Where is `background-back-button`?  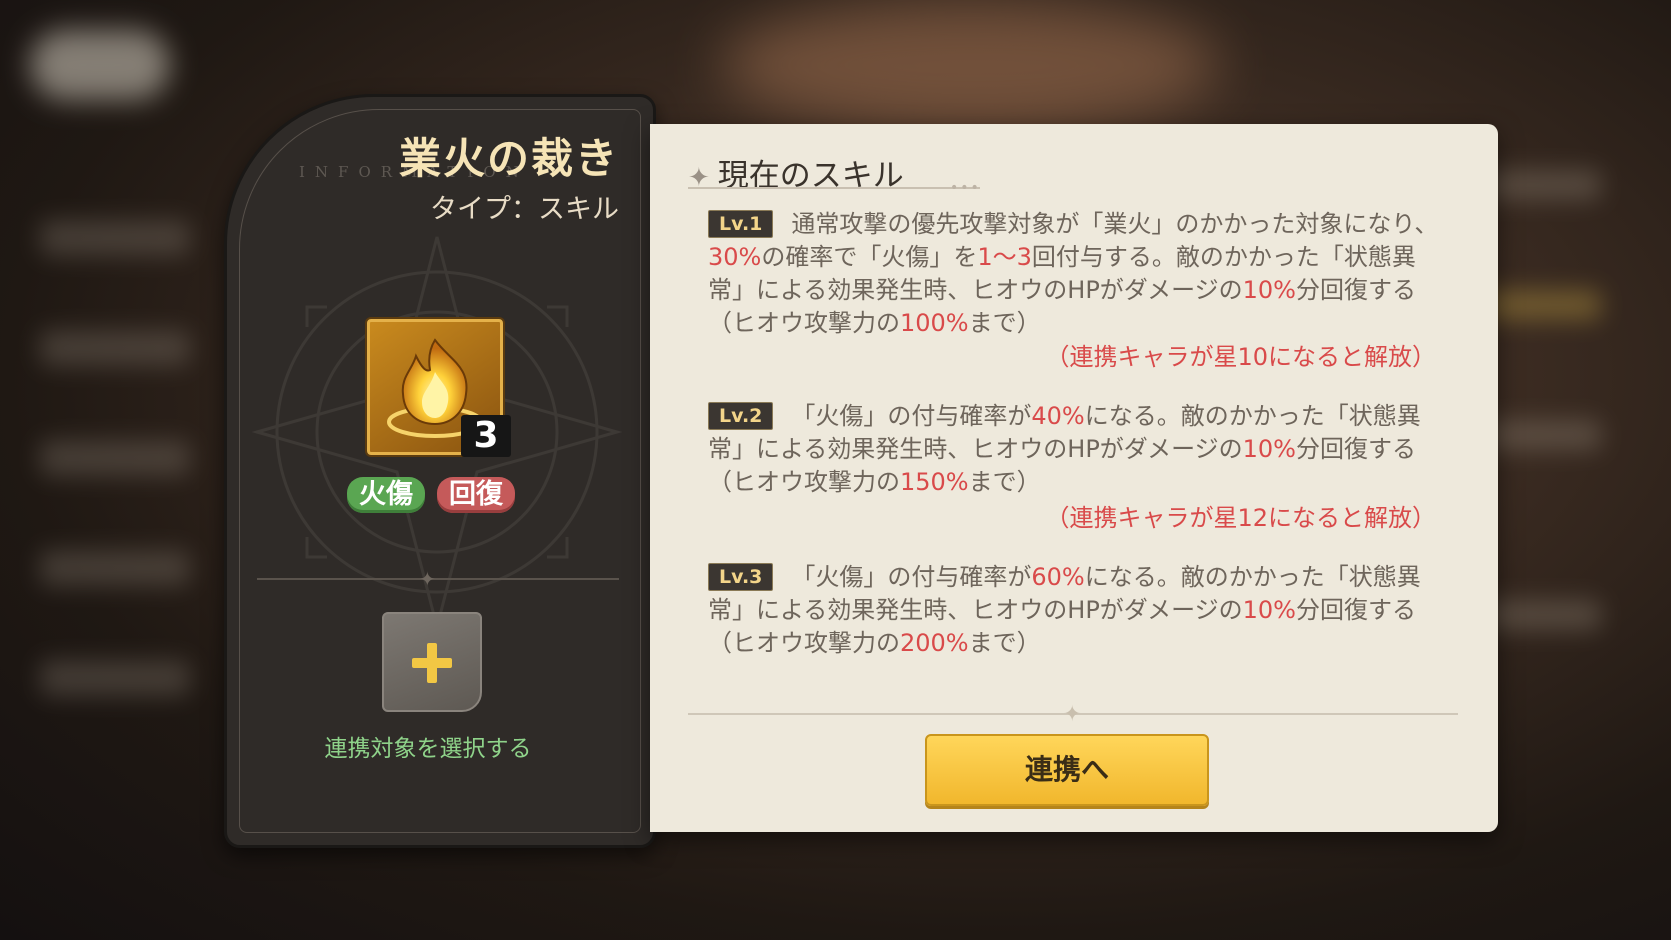 background-back-button is located at coordinates (100, 65).